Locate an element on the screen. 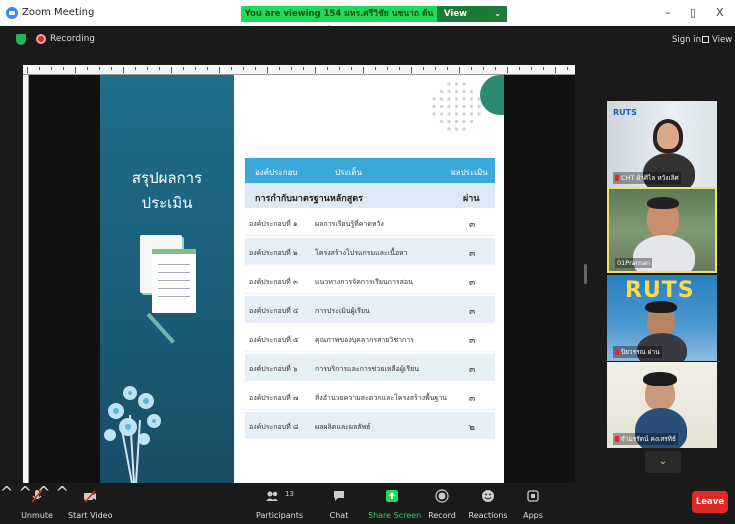 This screenshot has width=735, height=524. unmute-button: Unmute is located at coordinates (37, 503).